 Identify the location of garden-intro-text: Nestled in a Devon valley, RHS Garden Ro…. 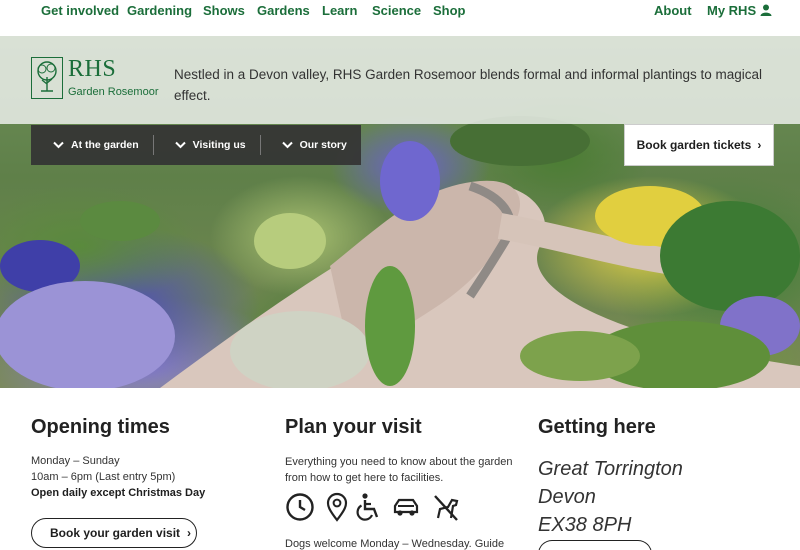
(468, 85).